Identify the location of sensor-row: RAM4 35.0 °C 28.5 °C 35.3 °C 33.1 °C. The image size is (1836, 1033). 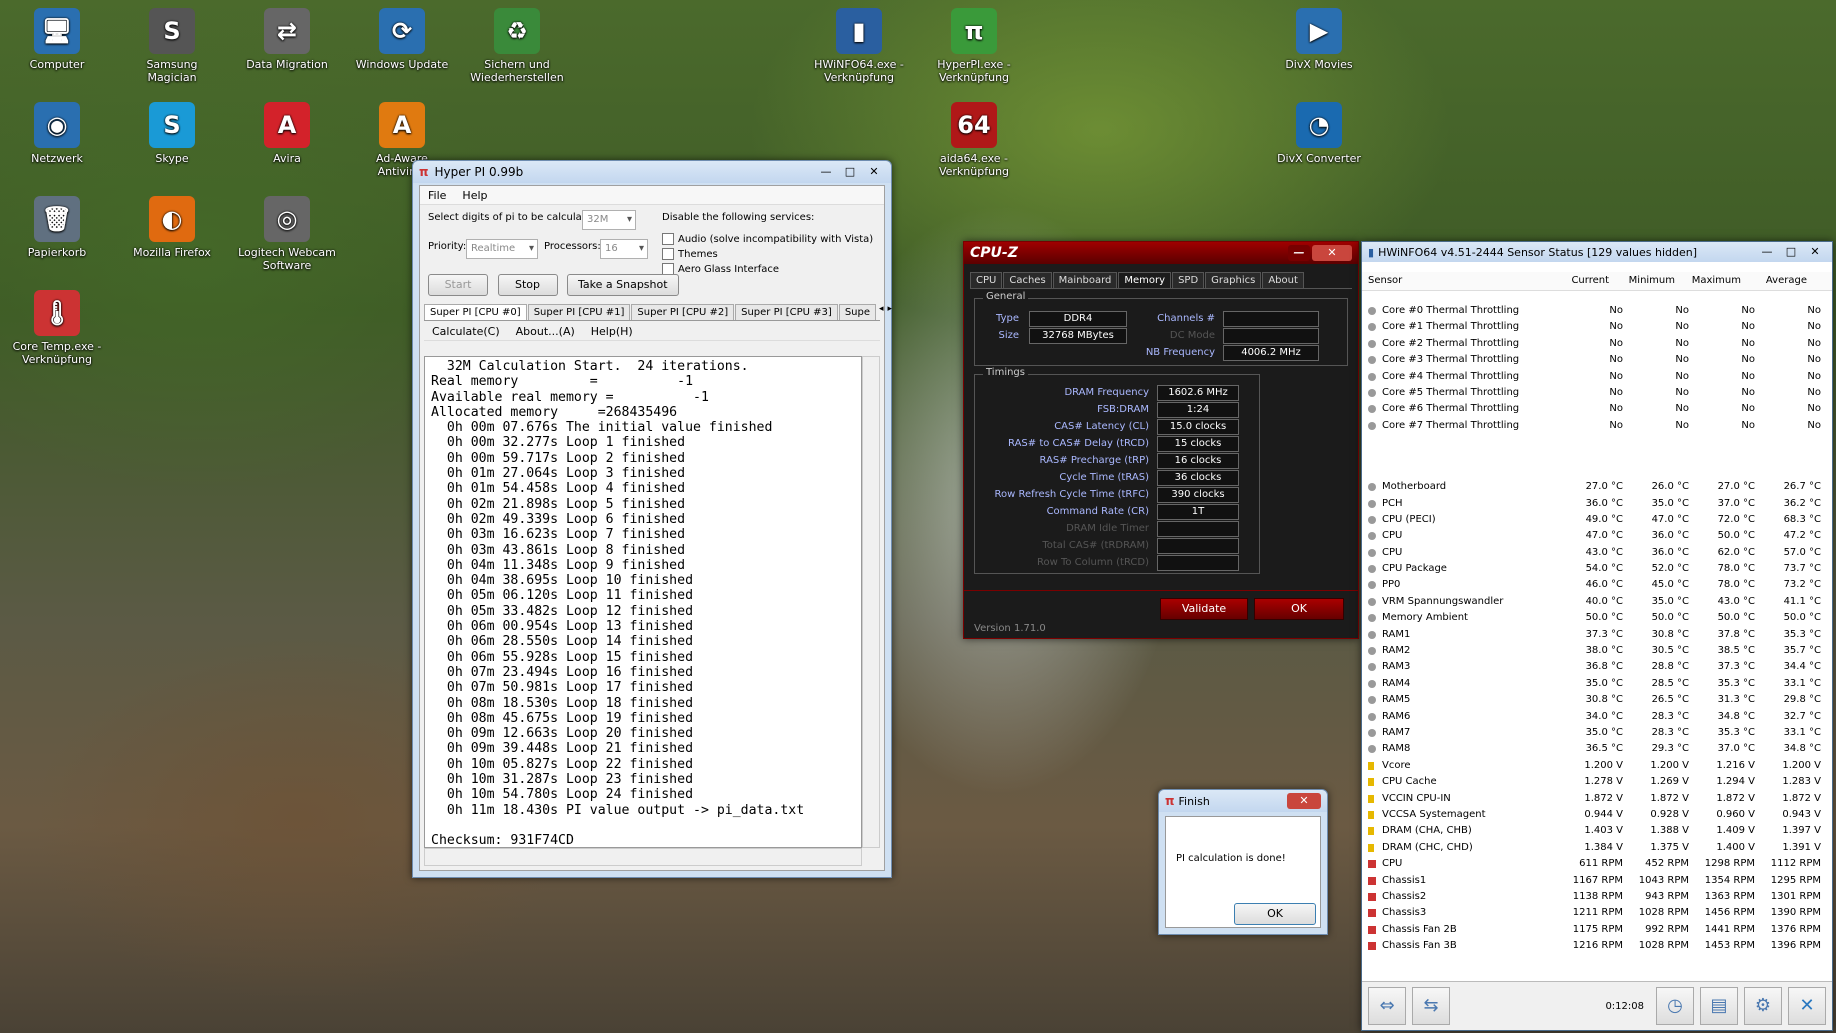
(1597, 684).